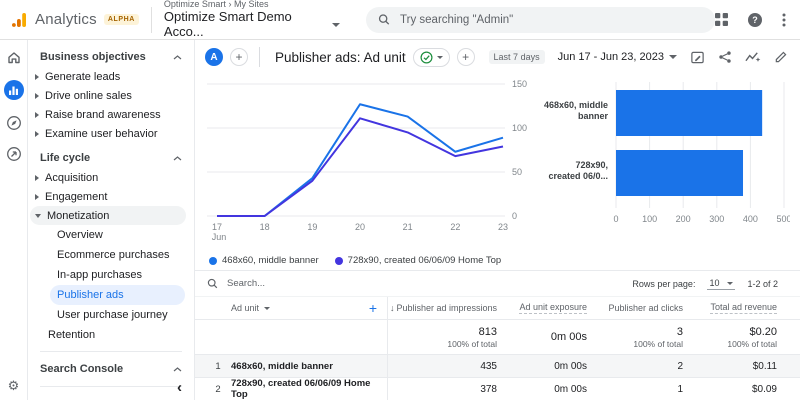 The image size is (800, 400). I want to click on topbar-actions: ?, so click(750, 19).